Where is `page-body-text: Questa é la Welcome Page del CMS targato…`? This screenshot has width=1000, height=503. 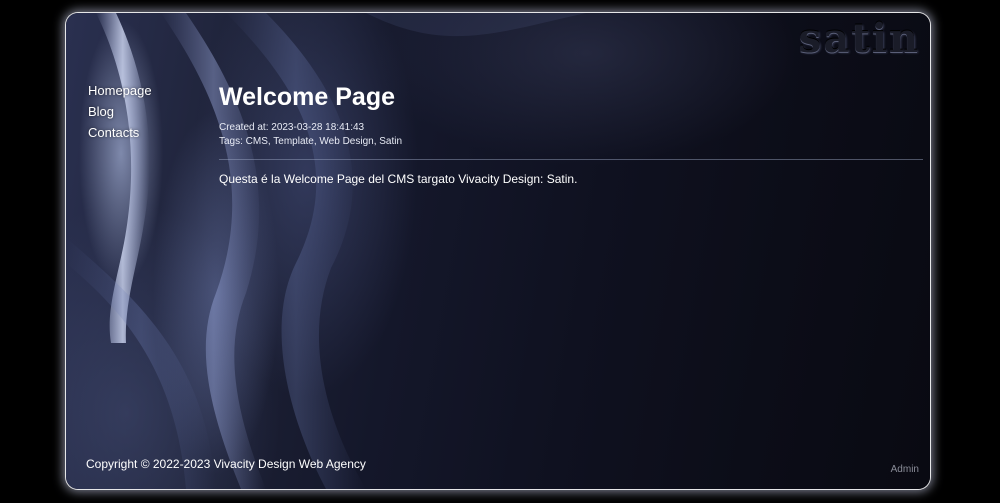 page-body-text: Questa é la Welcome Page del CMS targato… is located at coordinates (398, 179).